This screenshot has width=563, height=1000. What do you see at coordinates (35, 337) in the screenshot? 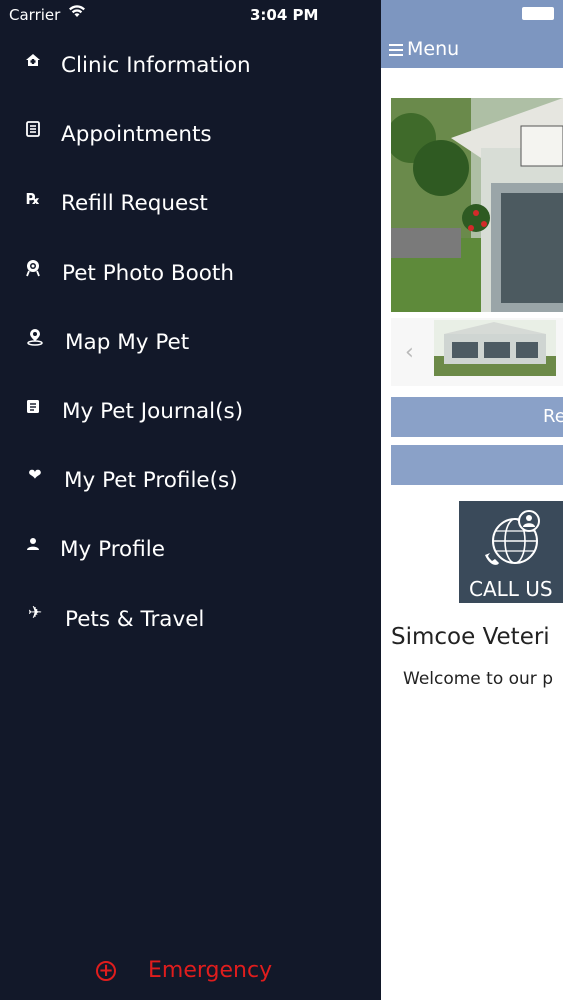
I see `map-pin-icon` at bounding box center [35, 337].